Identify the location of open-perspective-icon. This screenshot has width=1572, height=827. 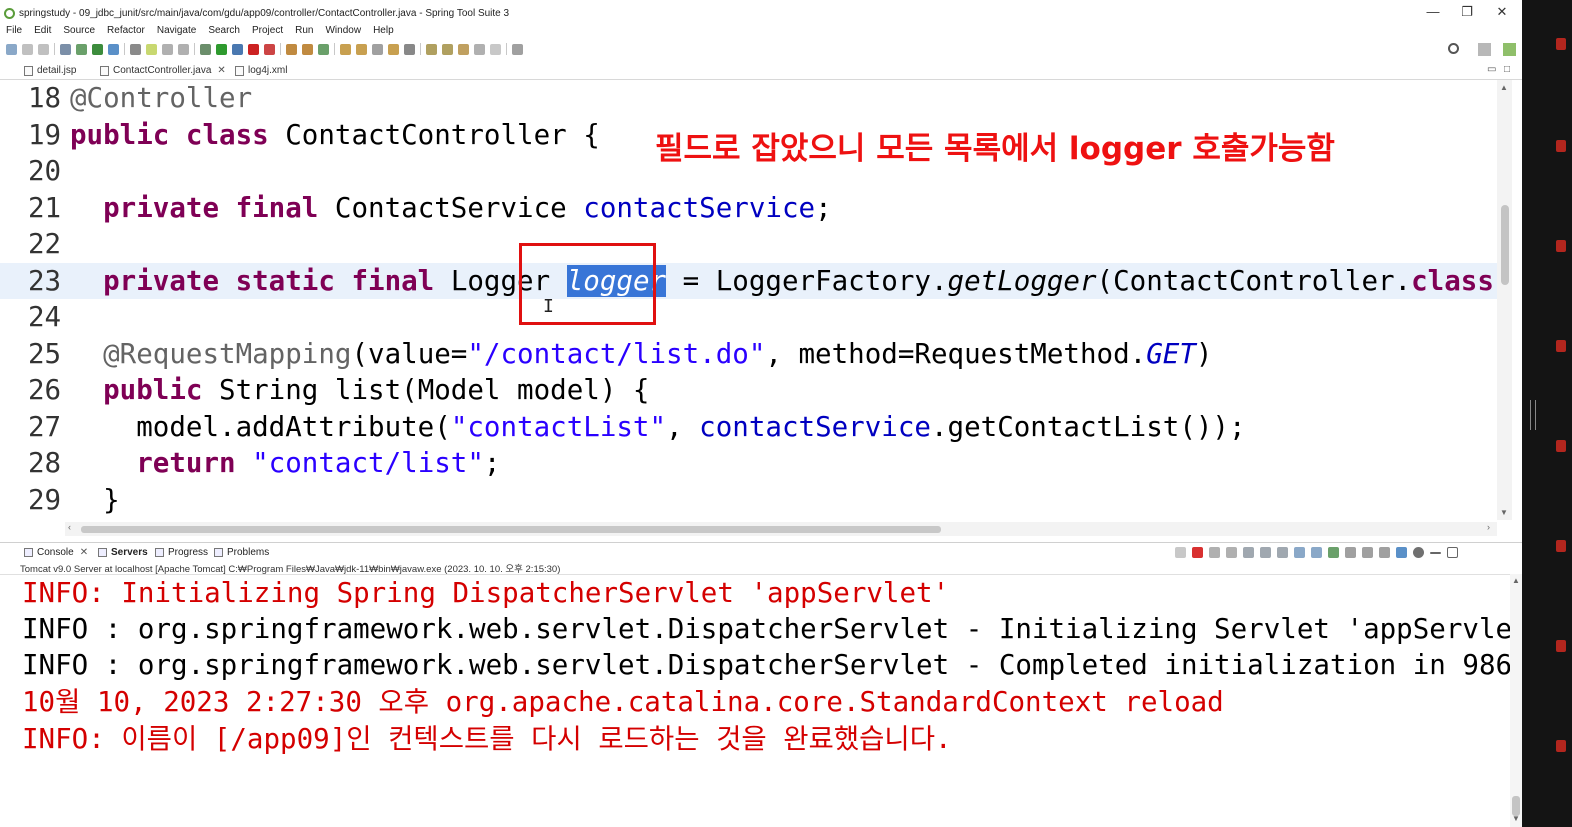
(1484, 49).